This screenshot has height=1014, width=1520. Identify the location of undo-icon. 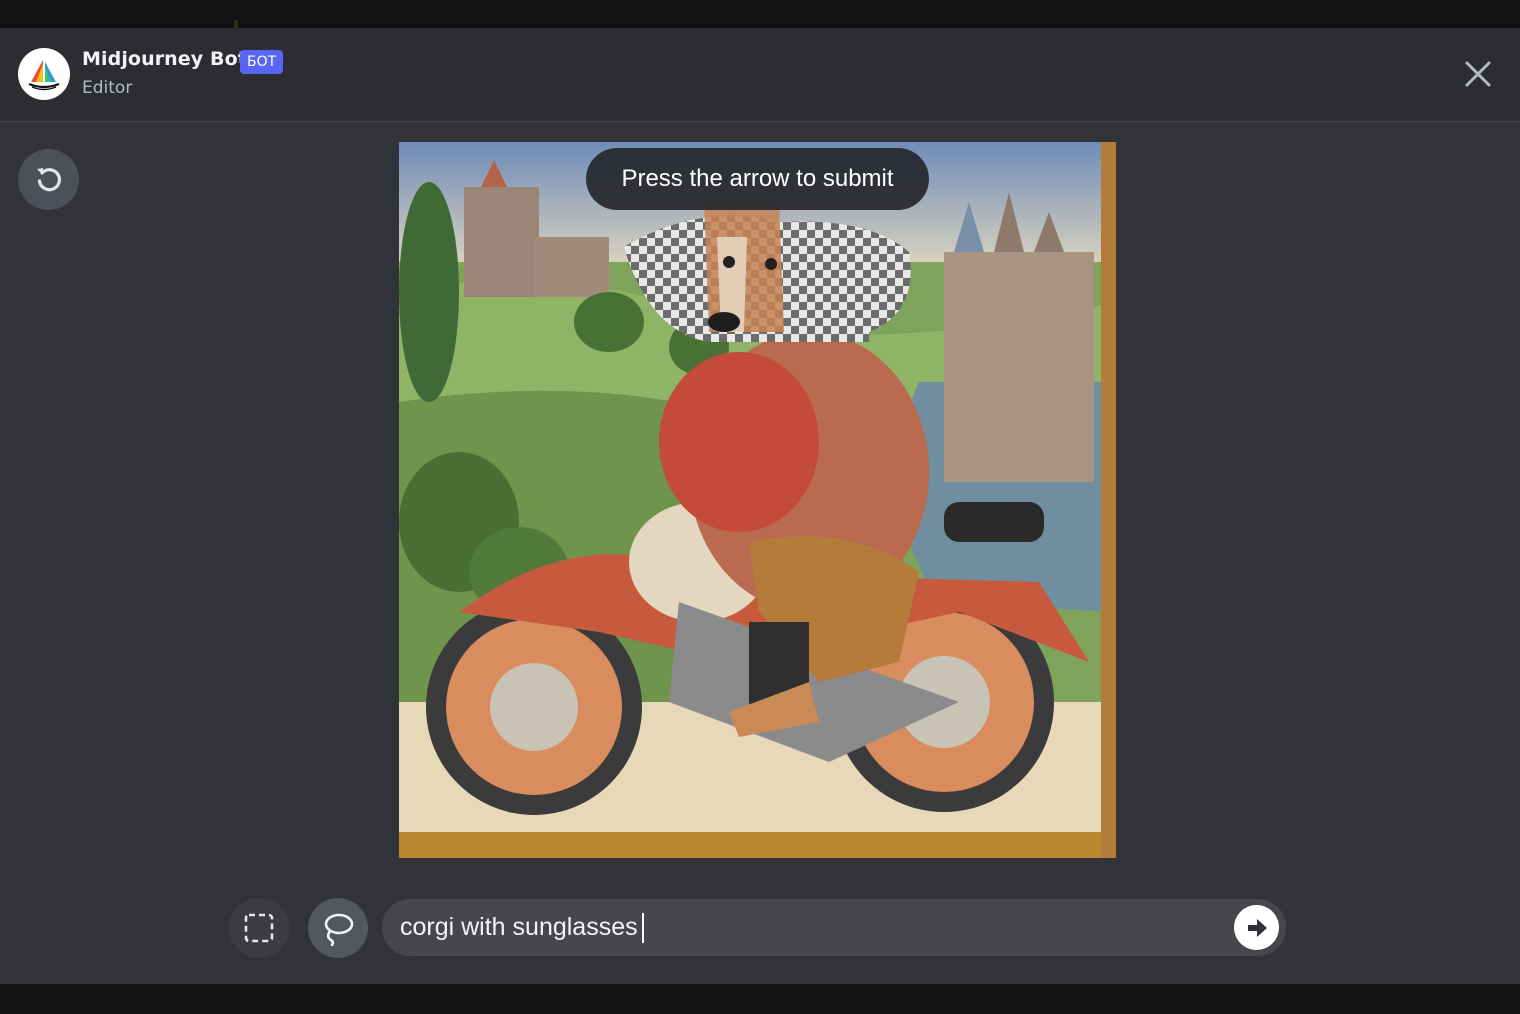
(48, 179).